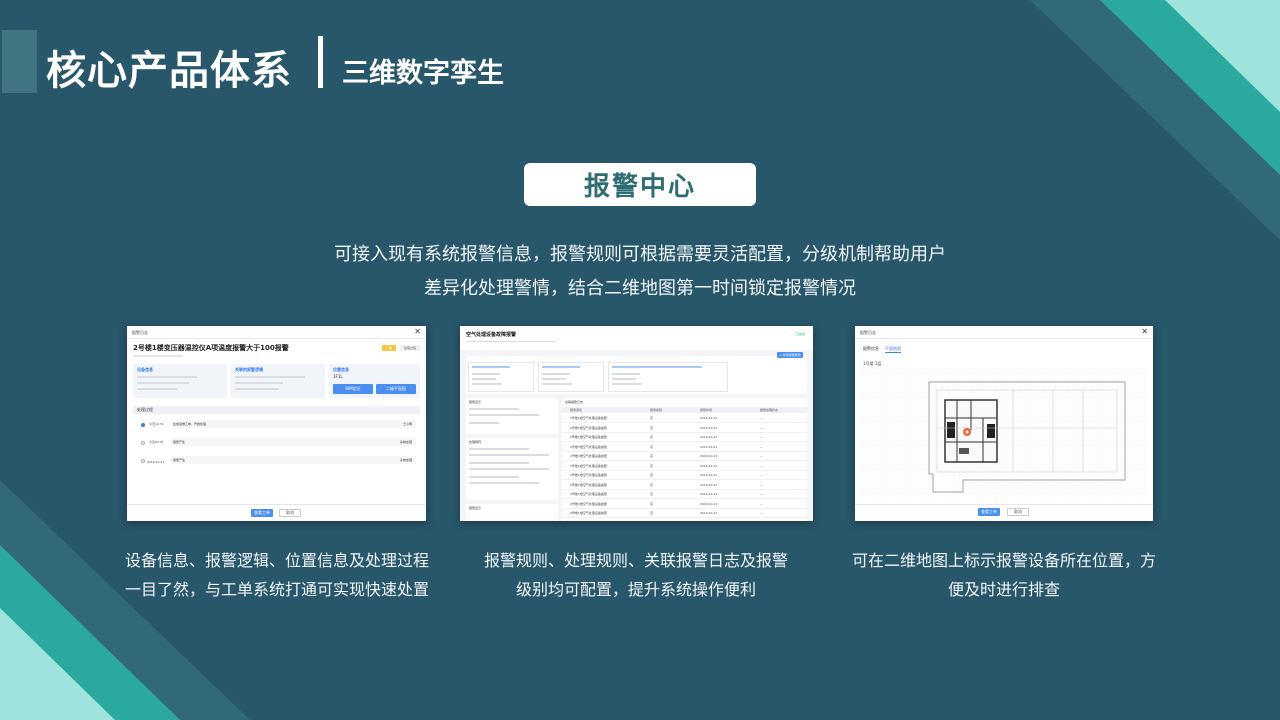 This screenshot has width=1280, height=720. What do you see at coordinates (338, 376) in the screenshot?
I see `location-value: 1F1L` at bounding box center [338, 376].